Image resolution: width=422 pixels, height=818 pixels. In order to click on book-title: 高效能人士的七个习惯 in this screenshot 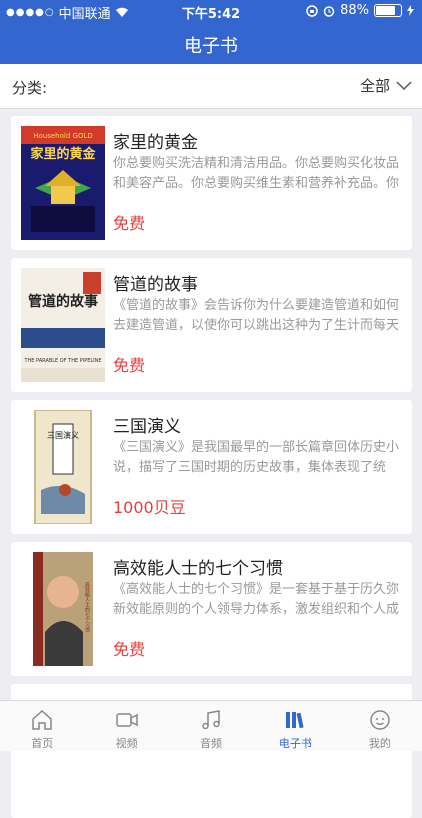, I will do `click(198, 569)`.